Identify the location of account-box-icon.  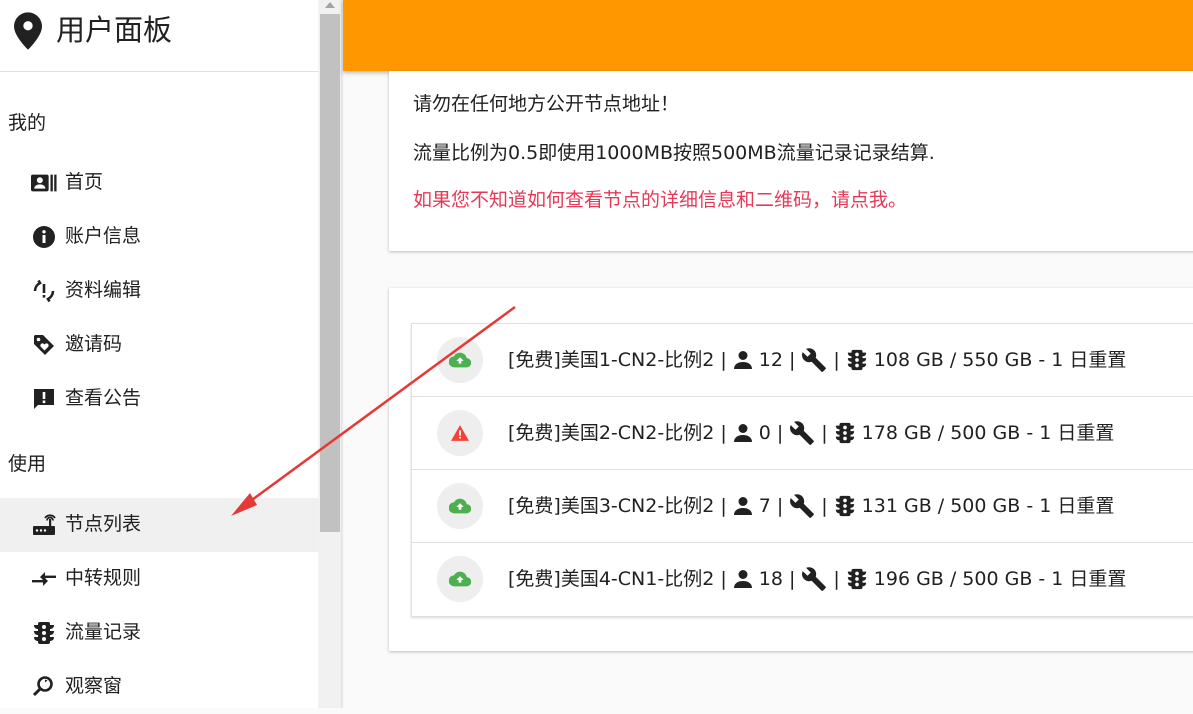
(44, 183).